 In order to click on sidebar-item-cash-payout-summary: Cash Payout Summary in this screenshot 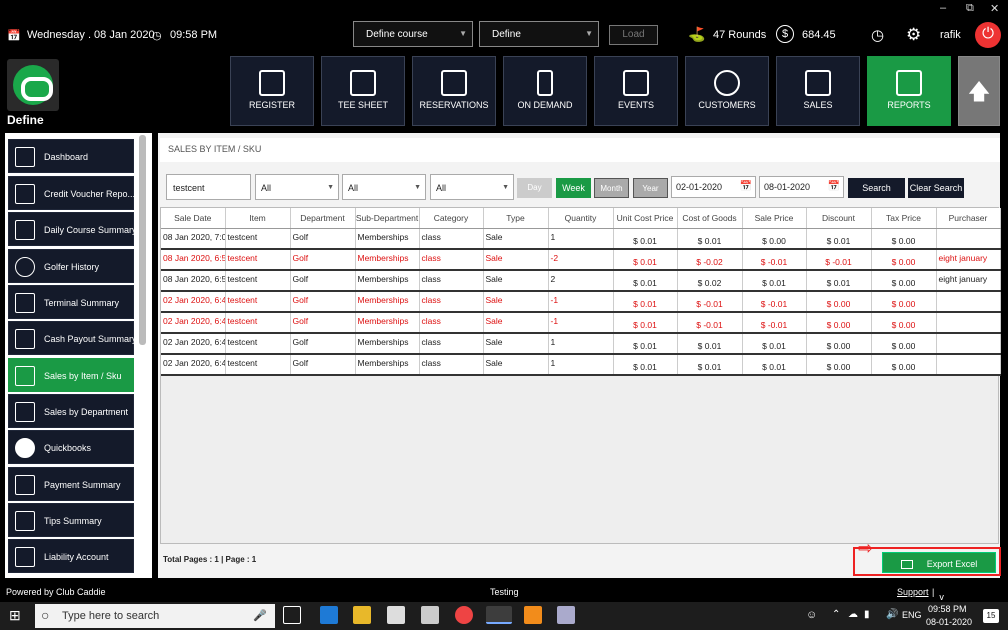, I will do `click(71, 338)`.